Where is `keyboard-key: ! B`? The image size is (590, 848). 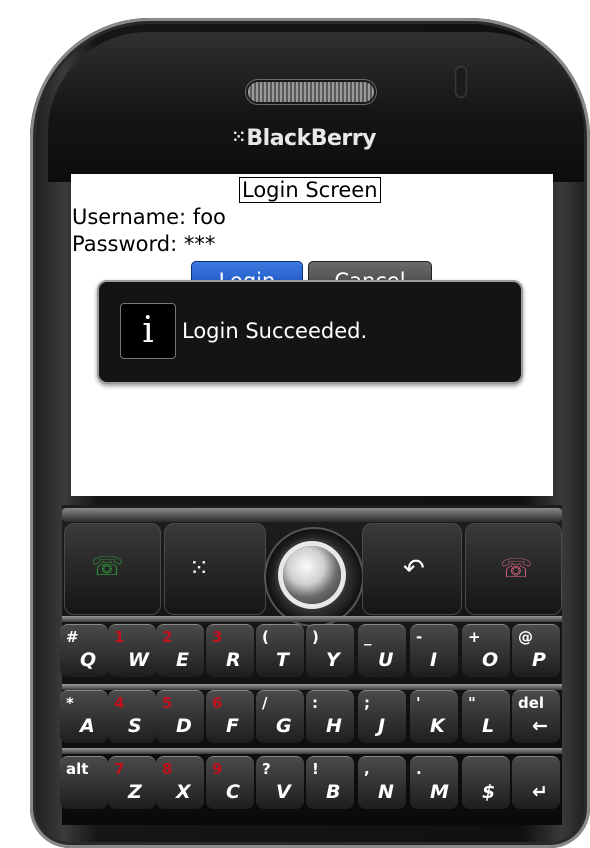 keyboard-key: ! B is located at coordinates (330, 782).